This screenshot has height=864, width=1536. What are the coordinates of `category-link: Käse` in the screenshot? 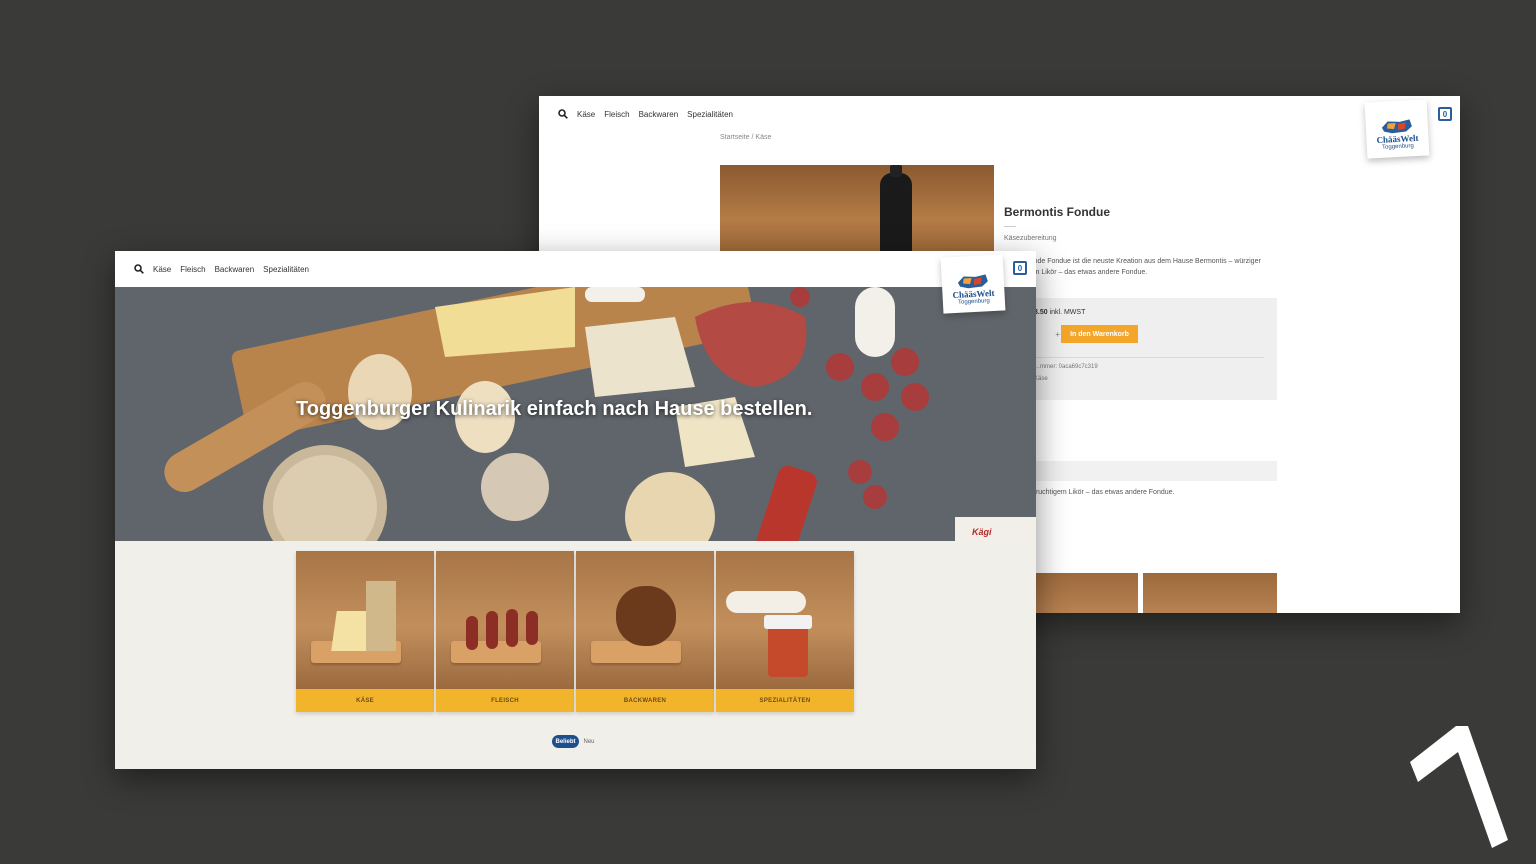 It's located at (1041, 379).